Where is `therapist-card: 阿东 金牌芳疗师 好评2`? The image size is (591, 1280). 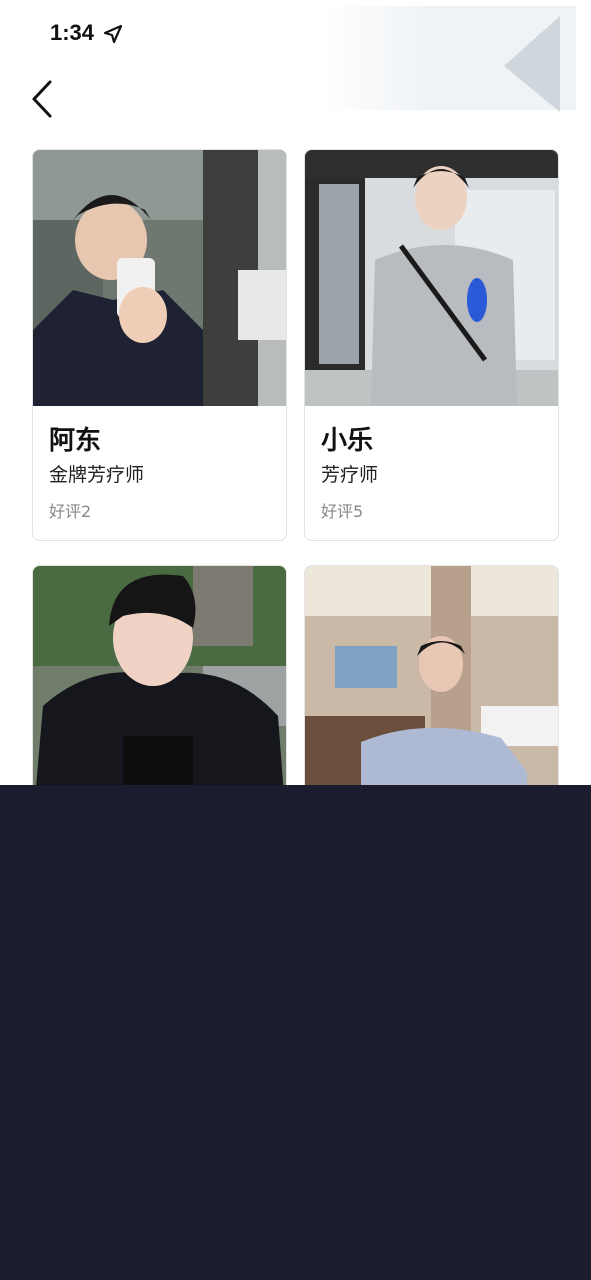
therapist-card: 阿东 金牌芳疗师 好评2 is located at coordinates (159, 345).